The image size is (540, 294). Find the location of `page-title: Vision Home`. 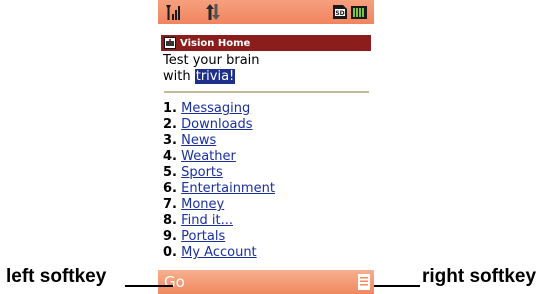

page-title: Vision Home is located at coordinates (215, 43).